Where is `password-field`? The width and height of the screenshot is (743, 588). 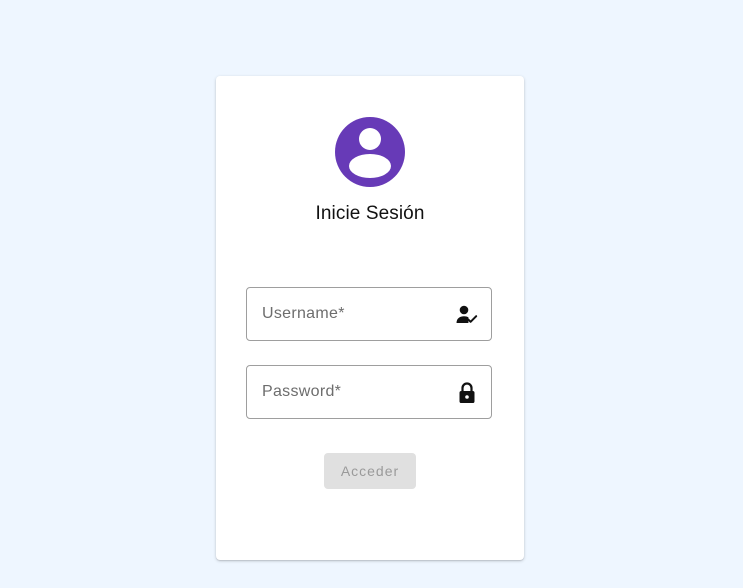 password-field is located at coordinates (369, 392).